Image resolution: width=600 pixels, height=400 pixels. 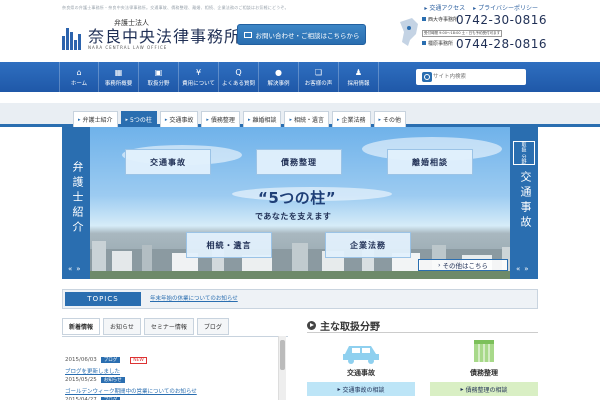 I want to click on practice-card-name: 交通事故, so click(x=361, y=373).